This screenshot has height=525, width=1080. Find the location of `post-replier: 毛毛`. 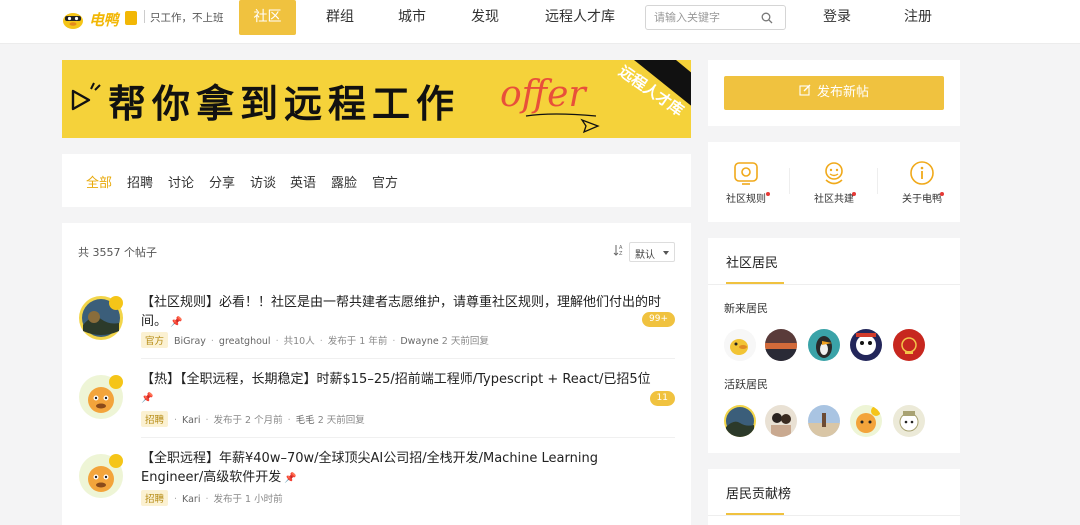

post-replier: 毛毛 is located at coordinates (305, 420).